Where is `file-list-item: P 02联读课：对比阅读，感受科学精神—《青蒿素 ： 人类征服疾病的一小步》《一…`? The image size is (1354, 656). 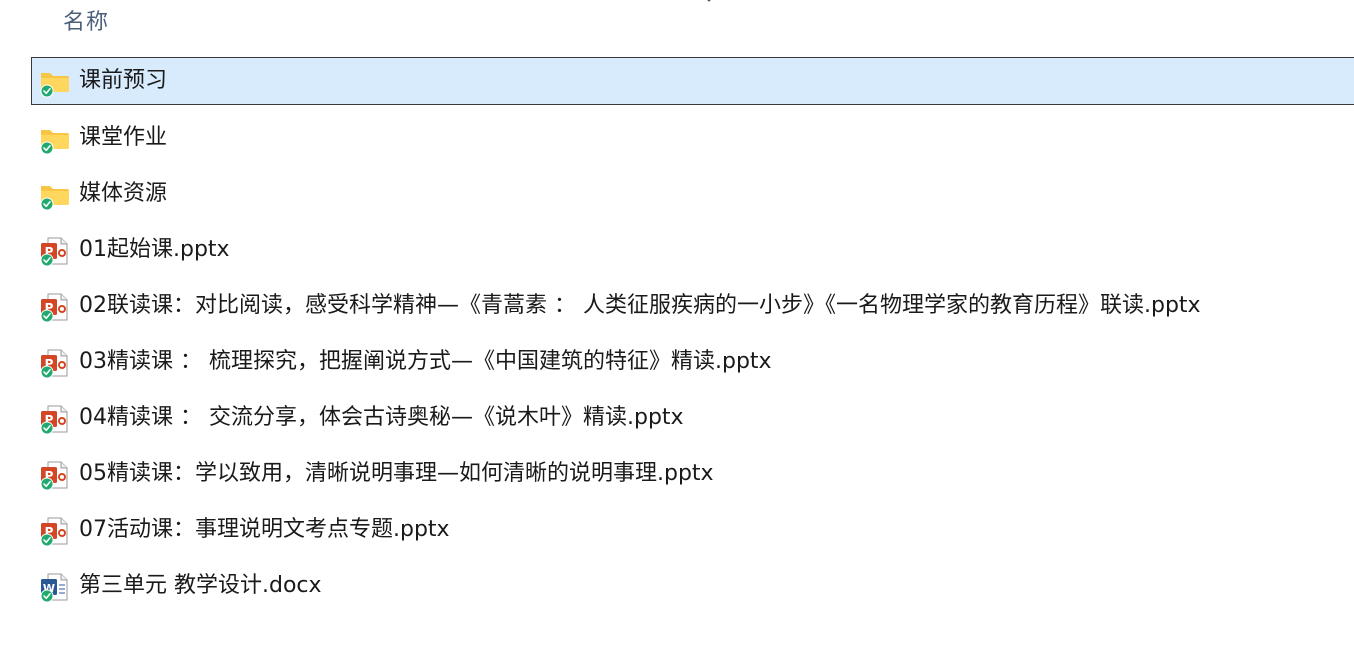 file-list-item: P 02联读课：对比阅读，感受科学精神—《青蒿素 ： 人类征服疾病的一小步》《一… is located at coordinates (692, 309).